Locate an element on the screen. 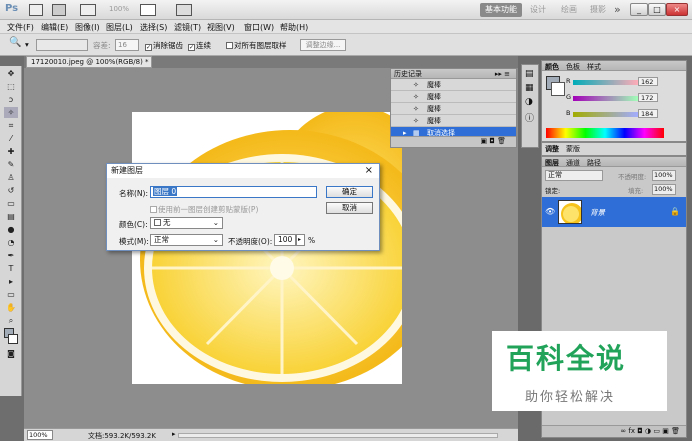  all-layers-checkbox: 对所有图层取样 is located at coordinates (256, 45).